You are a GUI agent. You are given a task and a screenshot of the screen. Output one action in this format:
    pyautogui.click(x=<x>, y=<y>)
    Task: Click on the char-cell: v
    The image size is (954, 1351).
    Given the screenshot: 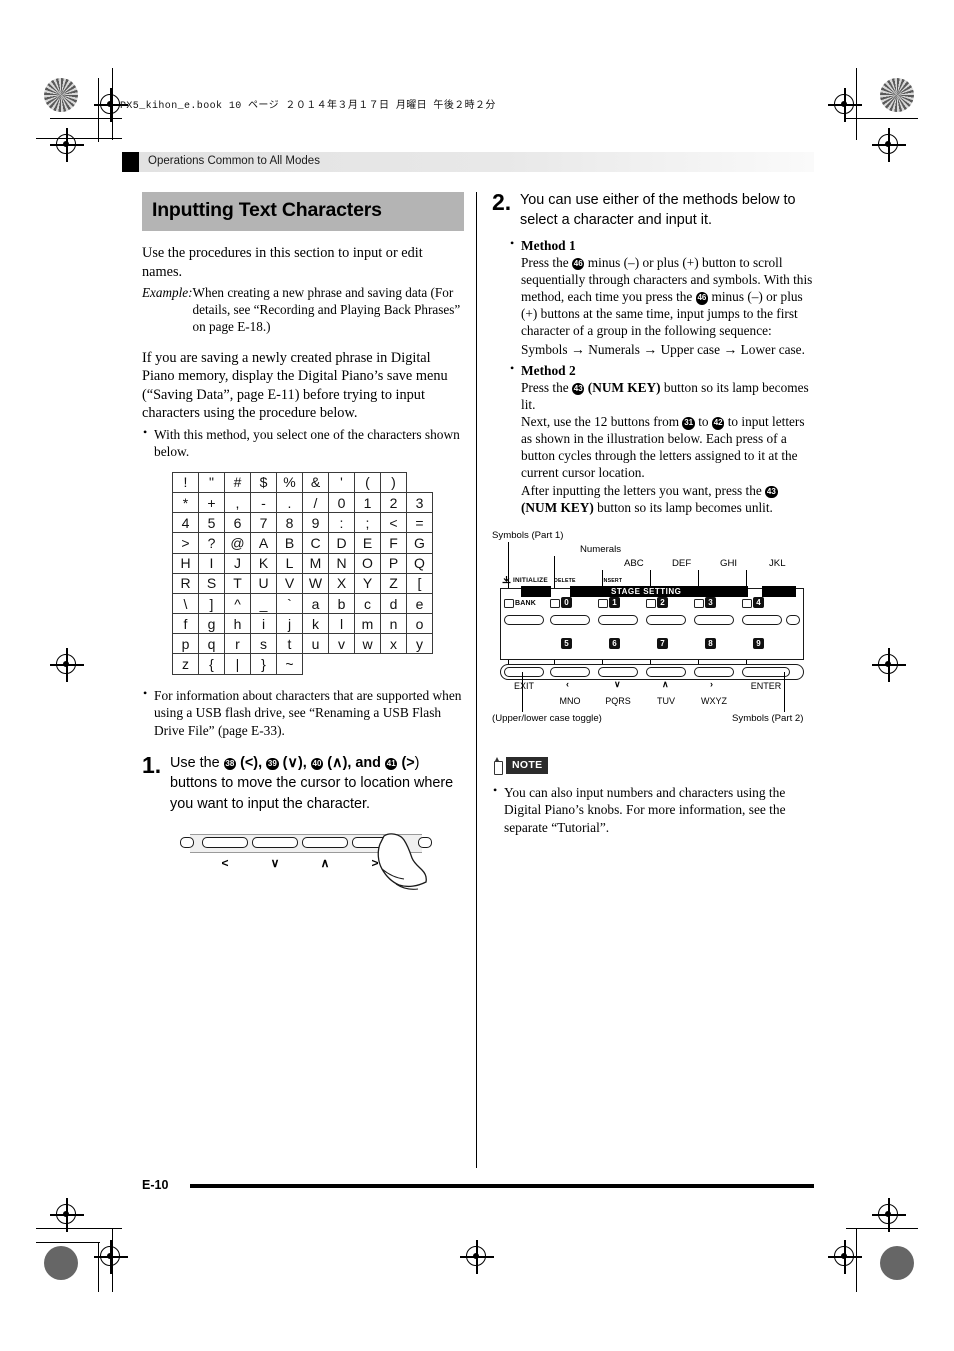 What is the action you would take?
    pyautogui.click(x=341, y=644)
    